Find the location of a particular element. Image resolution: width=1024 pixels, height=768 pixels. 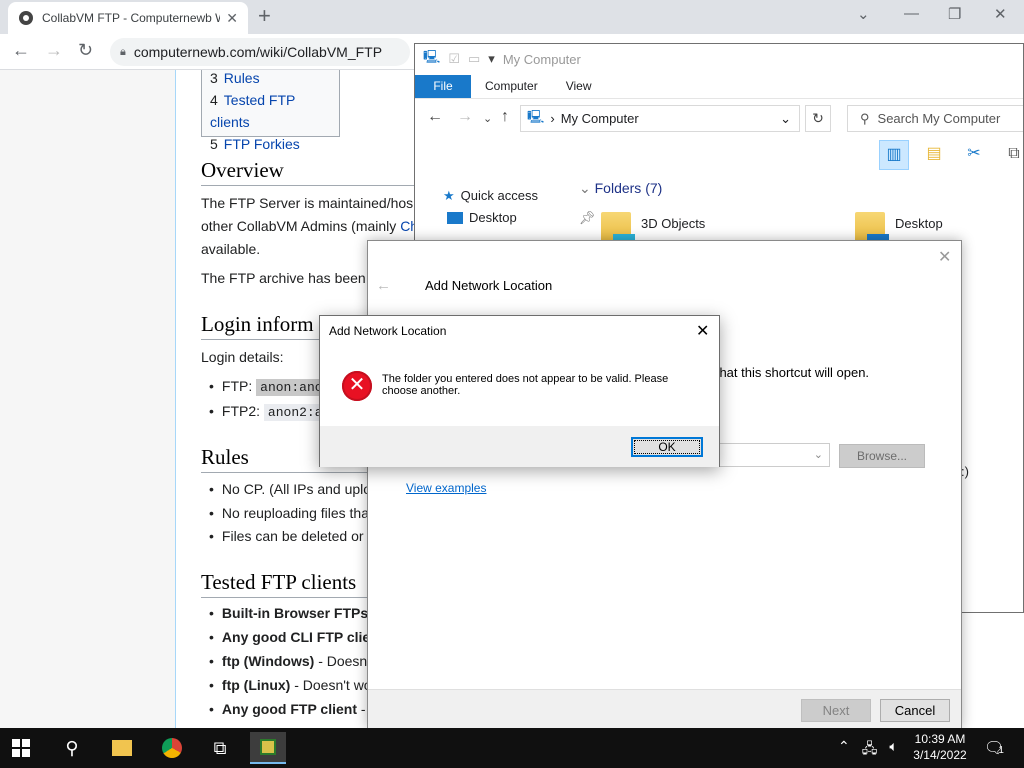

explorer-title: My Computer is located at coordinates (541, 59).